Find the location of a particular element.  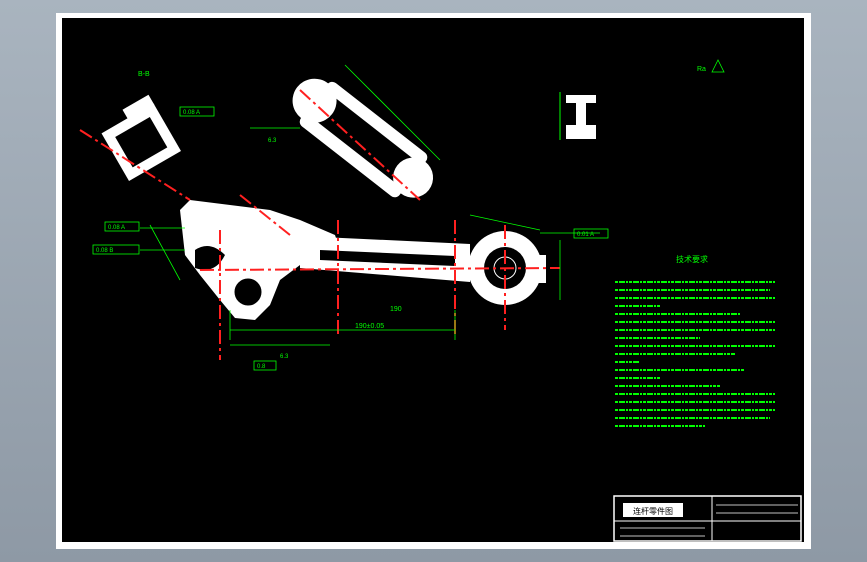

drawing-name: 连杆零件图 is located at coordinates (653, 511).